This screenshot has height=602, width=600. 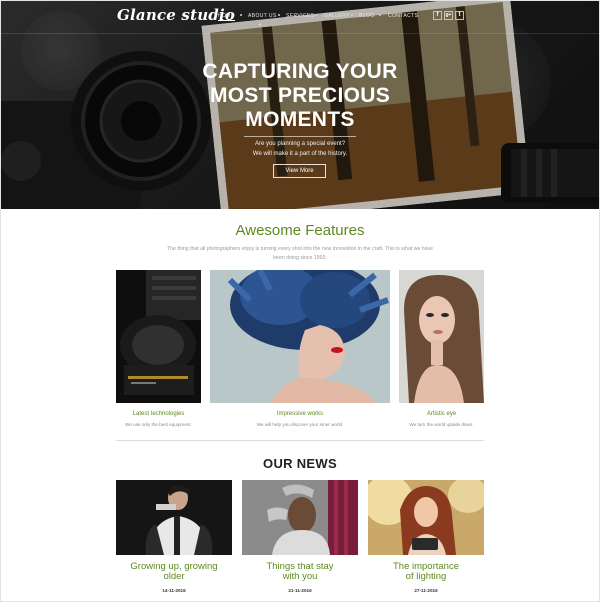 I want to click on facebook-icon: f, so click(x=437, y=15).